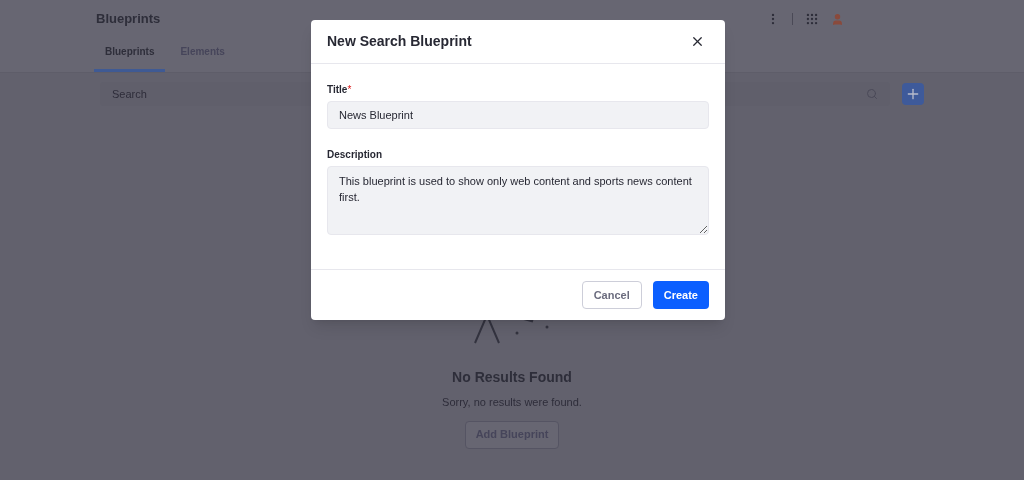 The width and height of the screenshot is (1024, 480). Describe the element at coordinates (518, 115) in the screenshot. I see `title-input: News Blueprint` at that location.